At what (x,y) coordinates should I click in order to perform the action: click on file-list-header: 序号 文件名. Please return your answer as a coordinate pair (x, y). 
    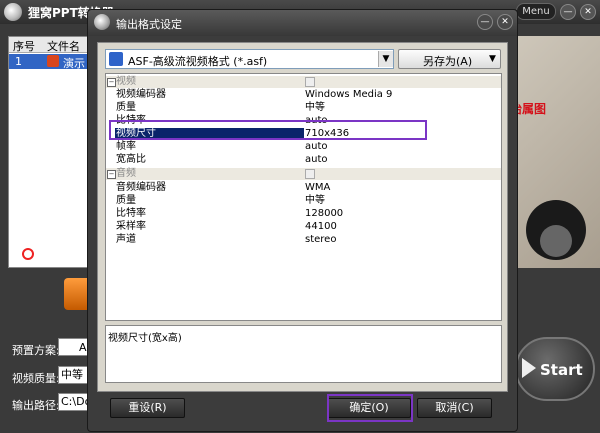
    Looking at the image, I should click on (52, 45).